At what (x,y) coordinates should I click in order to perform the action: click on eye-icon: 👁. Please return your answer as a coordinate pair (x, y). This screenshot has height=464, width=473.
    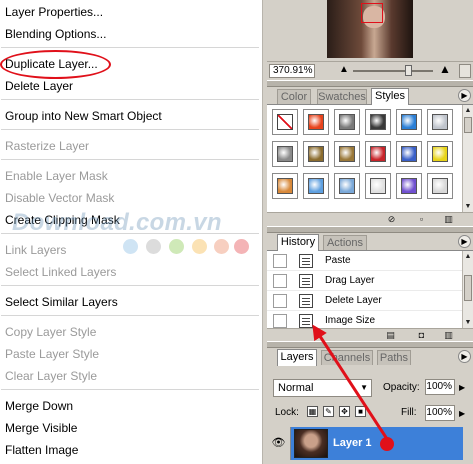
    Looking at the image, I should click on (279, 443).